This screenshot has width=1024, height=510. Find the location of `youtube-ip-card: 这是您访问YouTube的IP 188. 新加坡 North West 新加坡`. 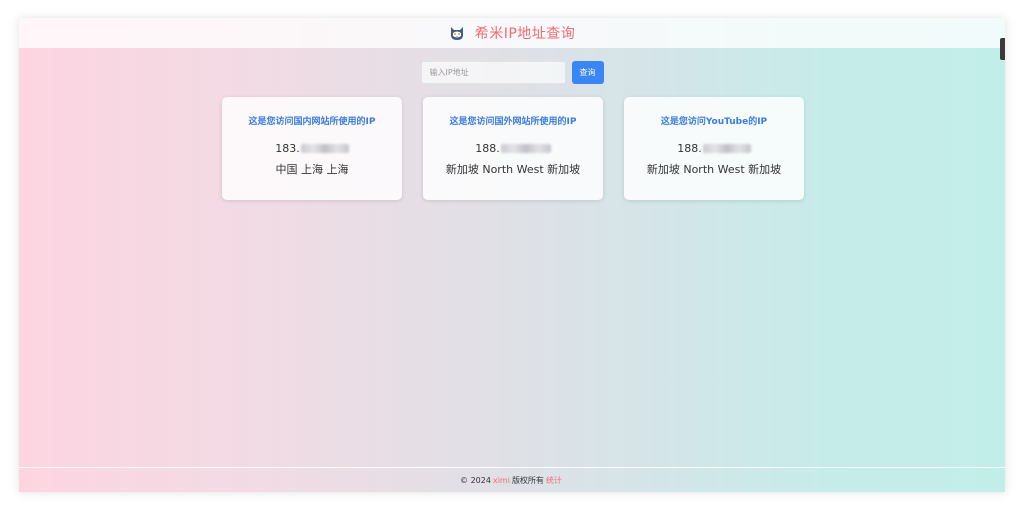

youtube-ip-card: 这是您访问YouTube的IP 188. 新加坡 North West 新加坡 is located at coordinates (714, 148).